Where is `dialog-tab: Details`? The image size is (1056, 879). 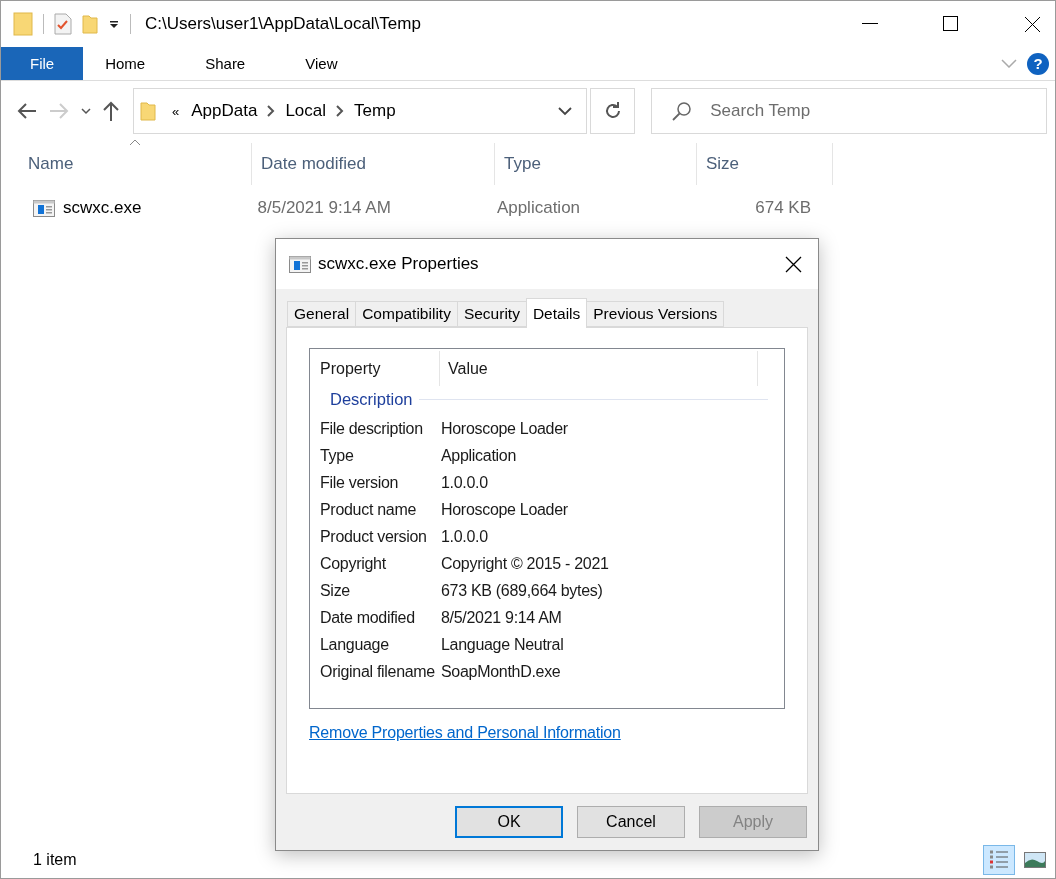
dialog-tab: Details is located at coordinates (556, 313).